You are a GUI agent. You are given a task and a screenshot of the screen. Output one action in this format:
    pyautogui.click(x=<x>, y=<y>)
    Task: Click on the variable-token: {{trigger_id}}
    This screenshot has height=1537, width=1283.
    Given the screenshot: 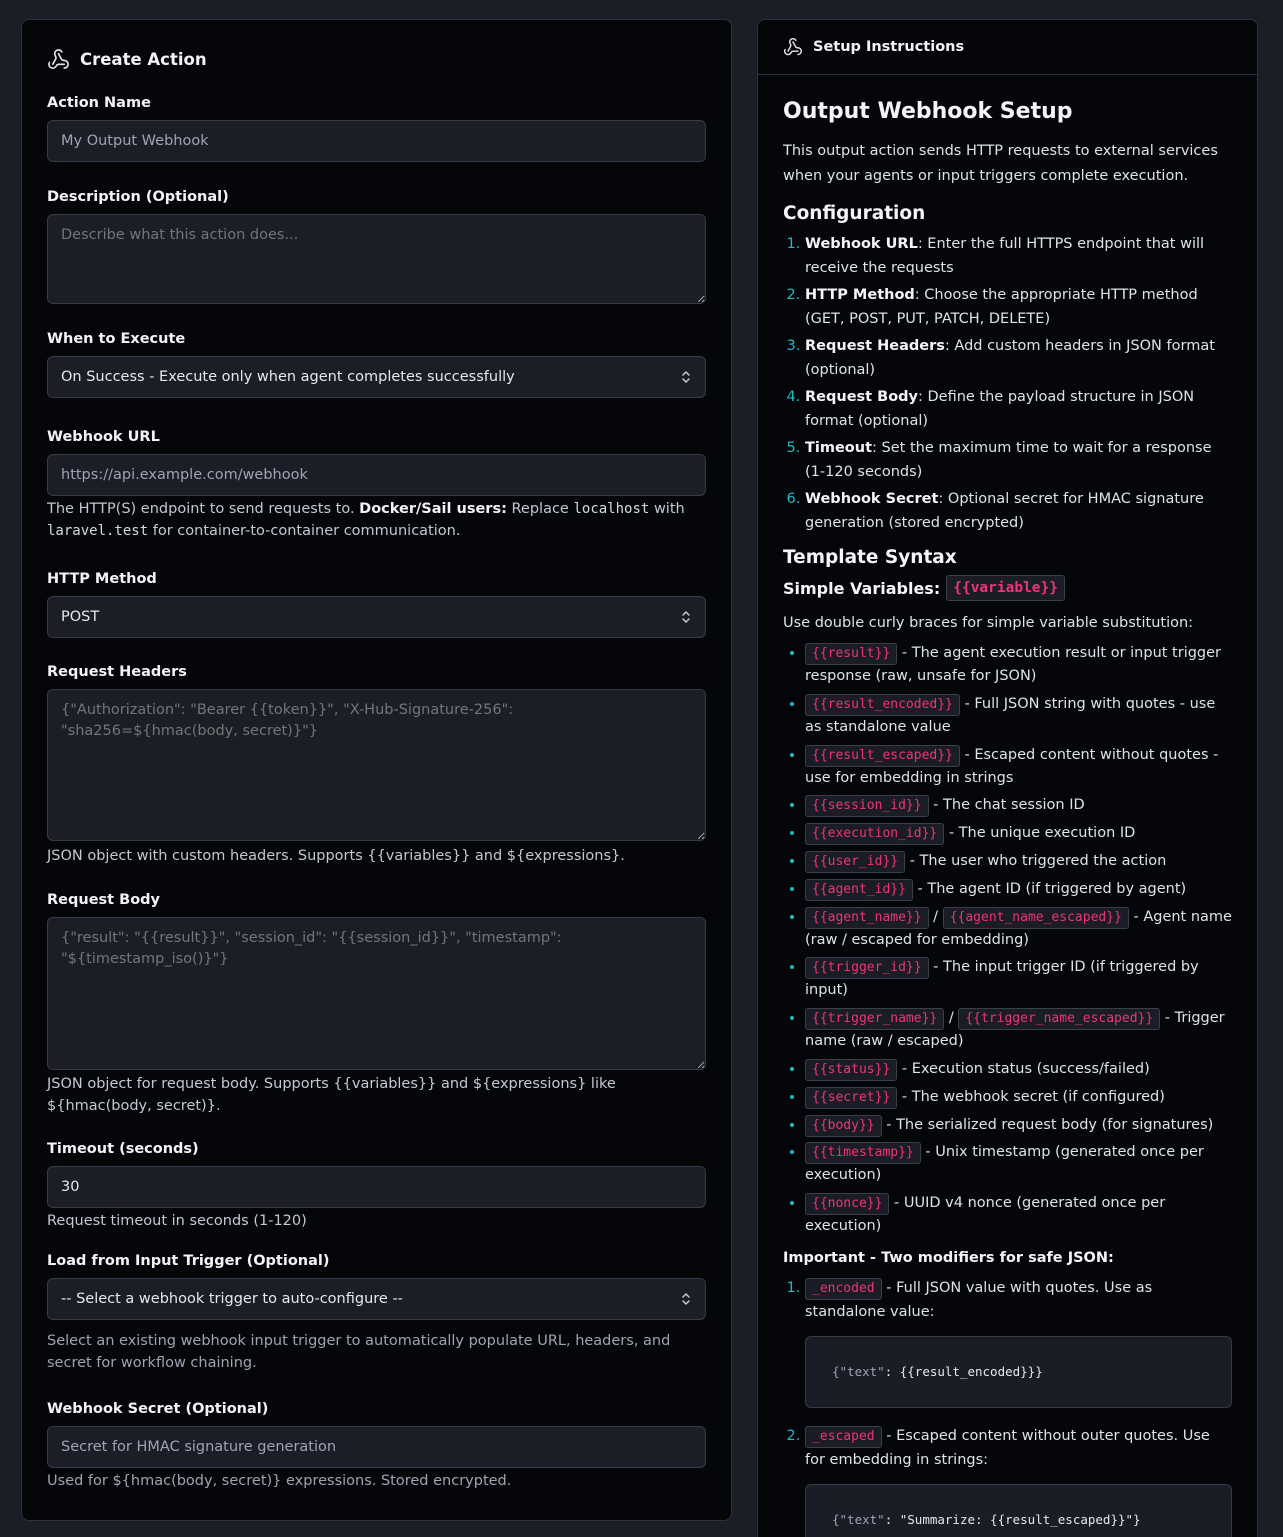 What is the action you would take?
    pyautogui.click(x=867, y=968)
    